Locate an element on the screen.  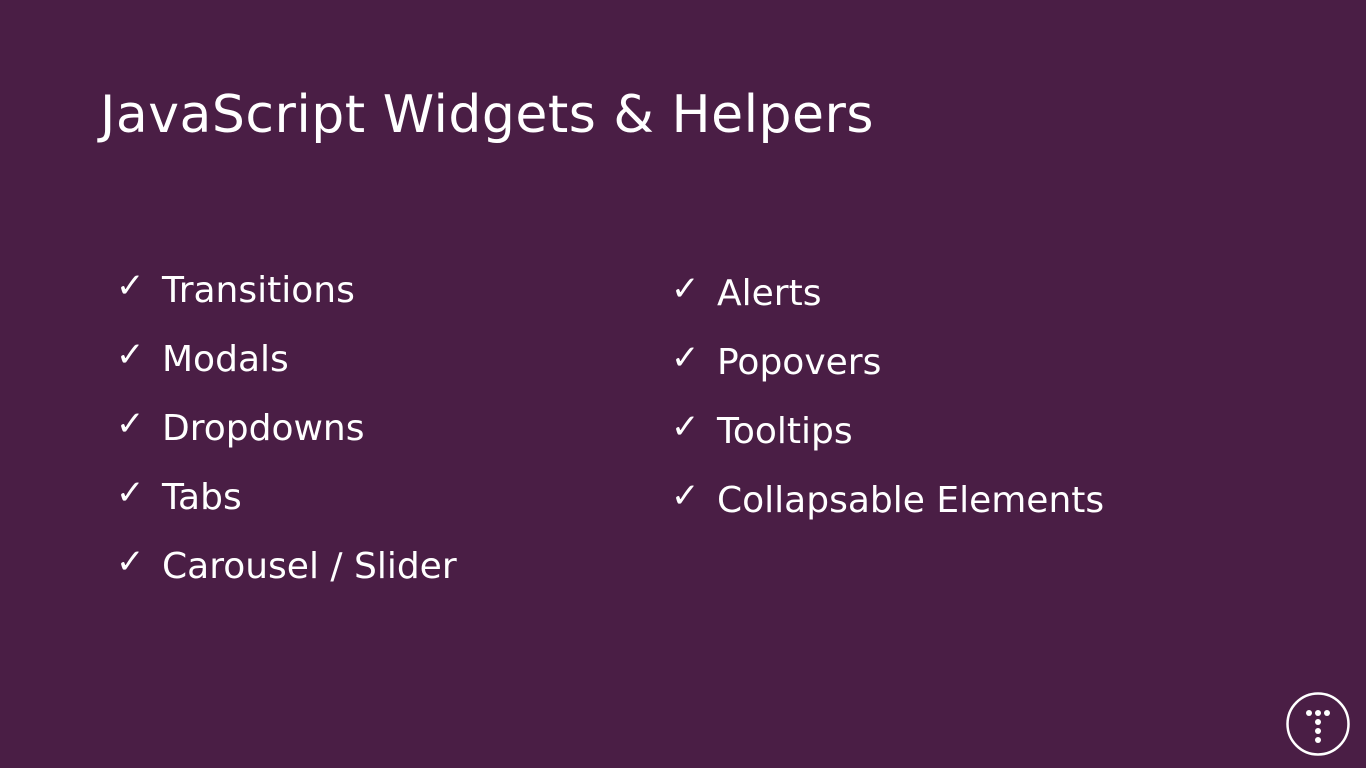
list-item: ✓ Dropdowns is located at coordinates (286, 428).